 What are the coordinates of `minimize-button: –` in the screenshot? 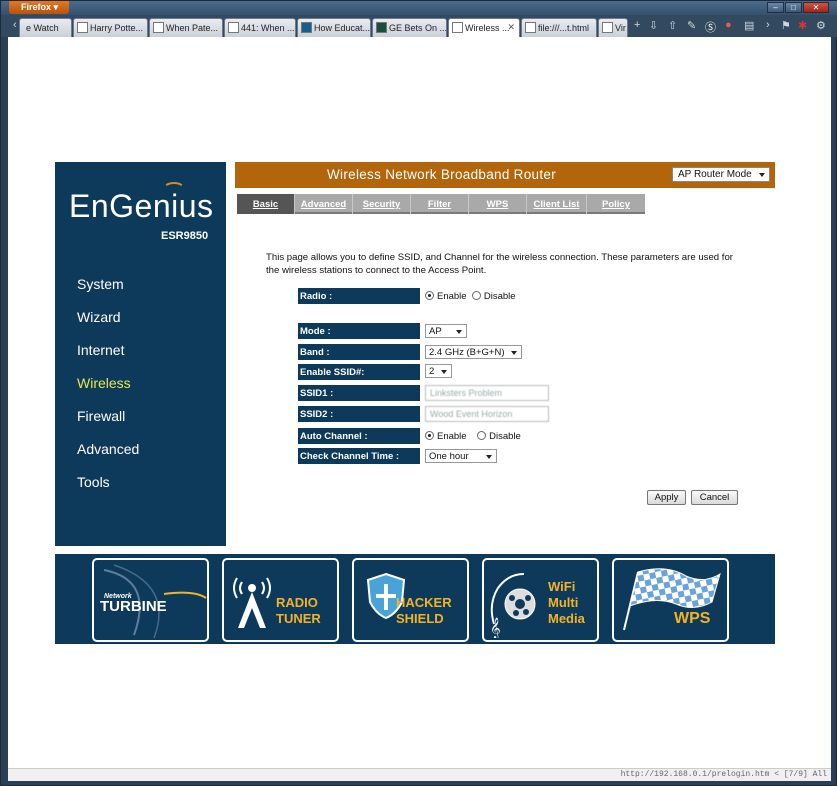 It's located at (775, 7).